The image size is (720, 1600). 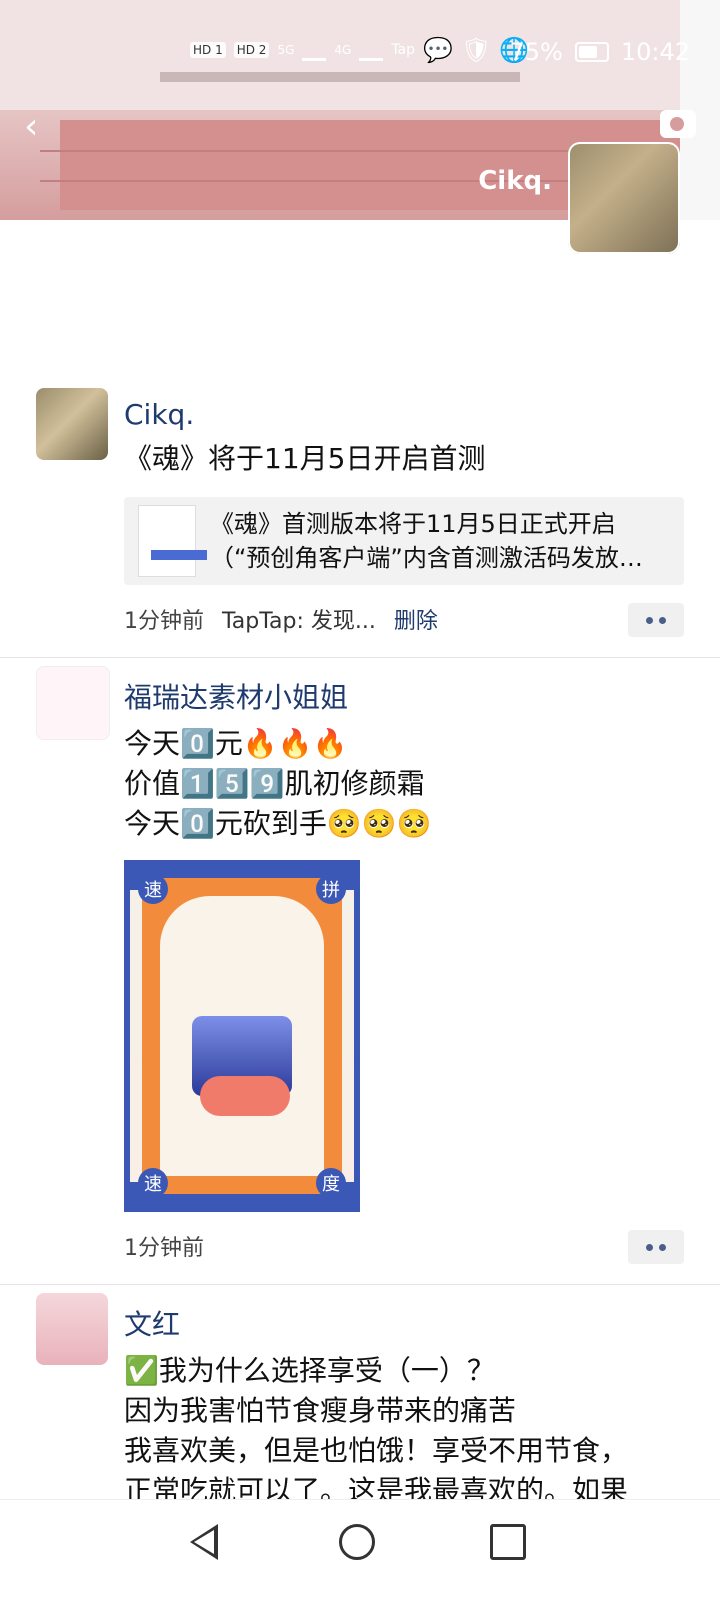 I want to click on back-icon: ‹, so click(x=31, y=126).